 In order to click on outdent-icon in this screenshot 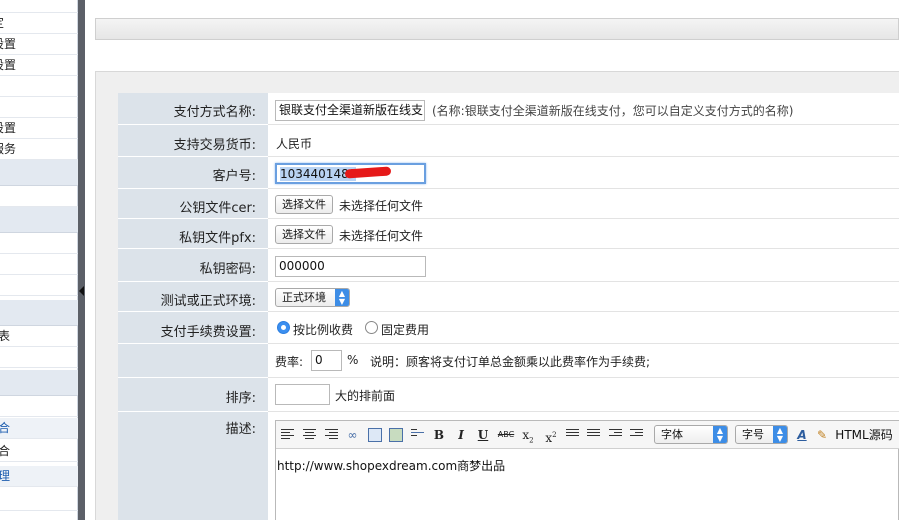, I will do `click(615, 434)`.